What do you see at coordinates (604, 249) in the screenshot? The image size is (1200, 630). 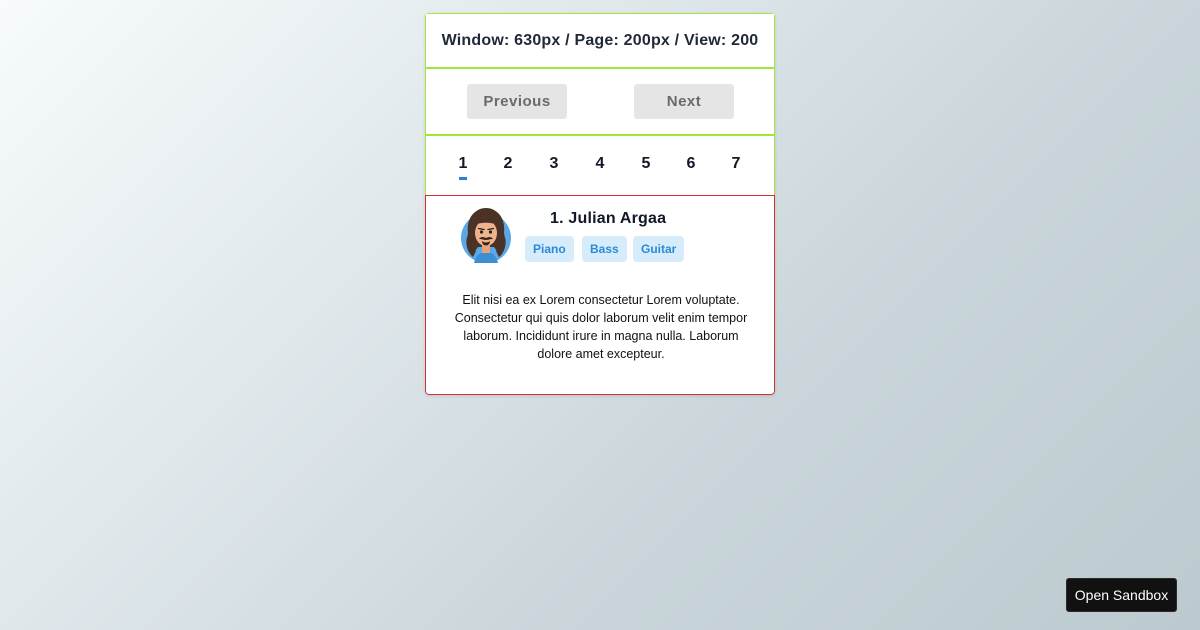 I see `tag-bass: Bass` at bounding box center [604, 249].